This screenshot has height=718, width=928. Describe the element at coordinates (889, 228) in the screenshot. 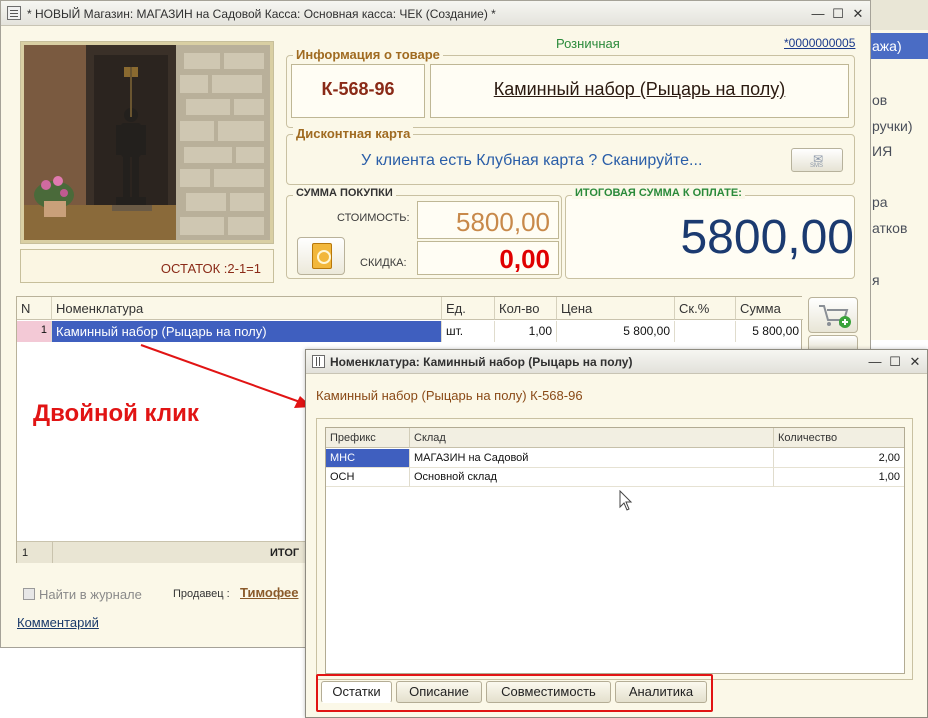

I see `background-item: атков` at that location.